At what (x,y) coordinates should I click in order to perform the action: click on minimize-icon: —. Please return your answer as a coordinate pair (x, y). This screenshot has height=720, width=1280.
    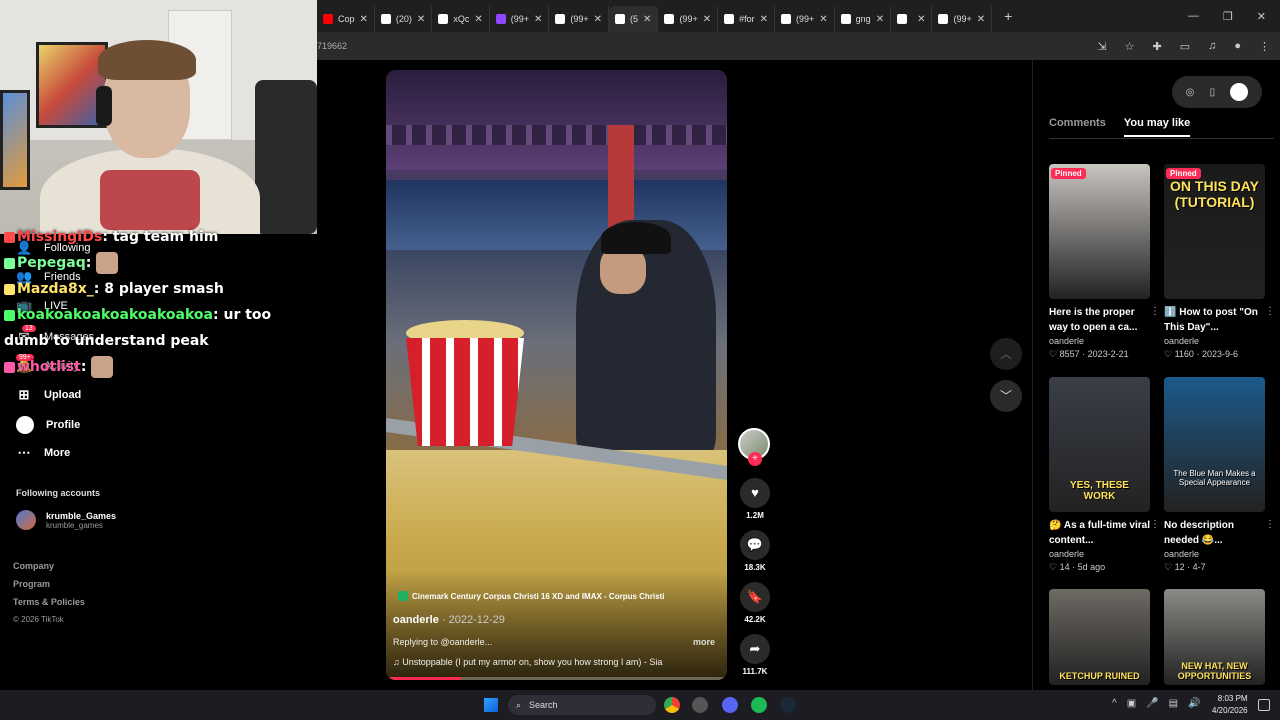
    Looking at the image, I should click on (1193, 16).